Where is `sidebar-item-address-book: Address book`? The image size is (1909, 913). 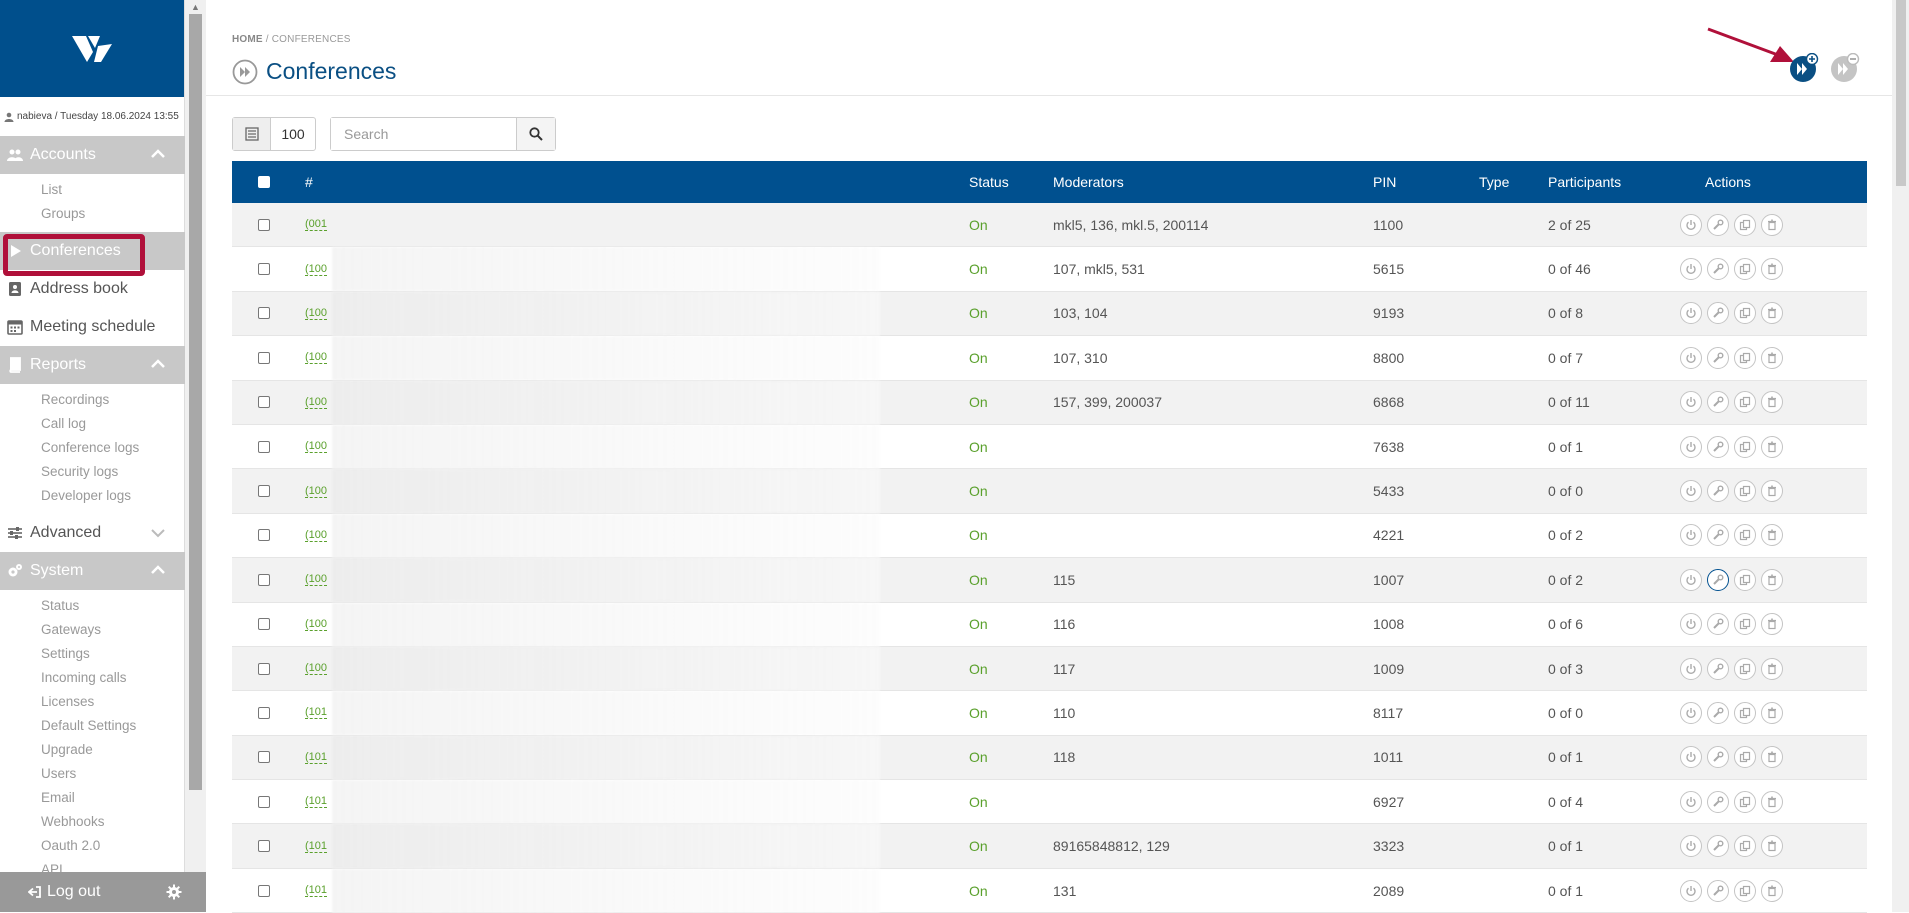
sidebar-item-address-book: Address book is located at coordinates (92, 289).